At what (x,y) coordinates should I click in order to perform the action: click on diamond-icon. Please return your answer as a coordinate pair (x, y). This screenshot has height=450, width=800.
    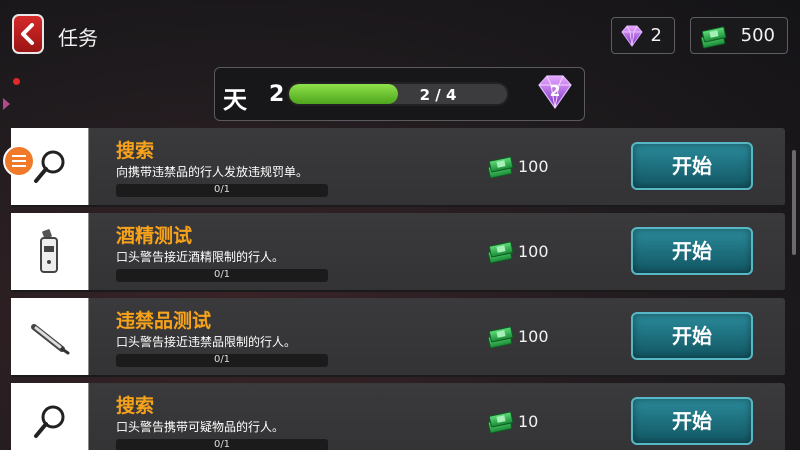
    Looking at the image, I should click on (632, 36).